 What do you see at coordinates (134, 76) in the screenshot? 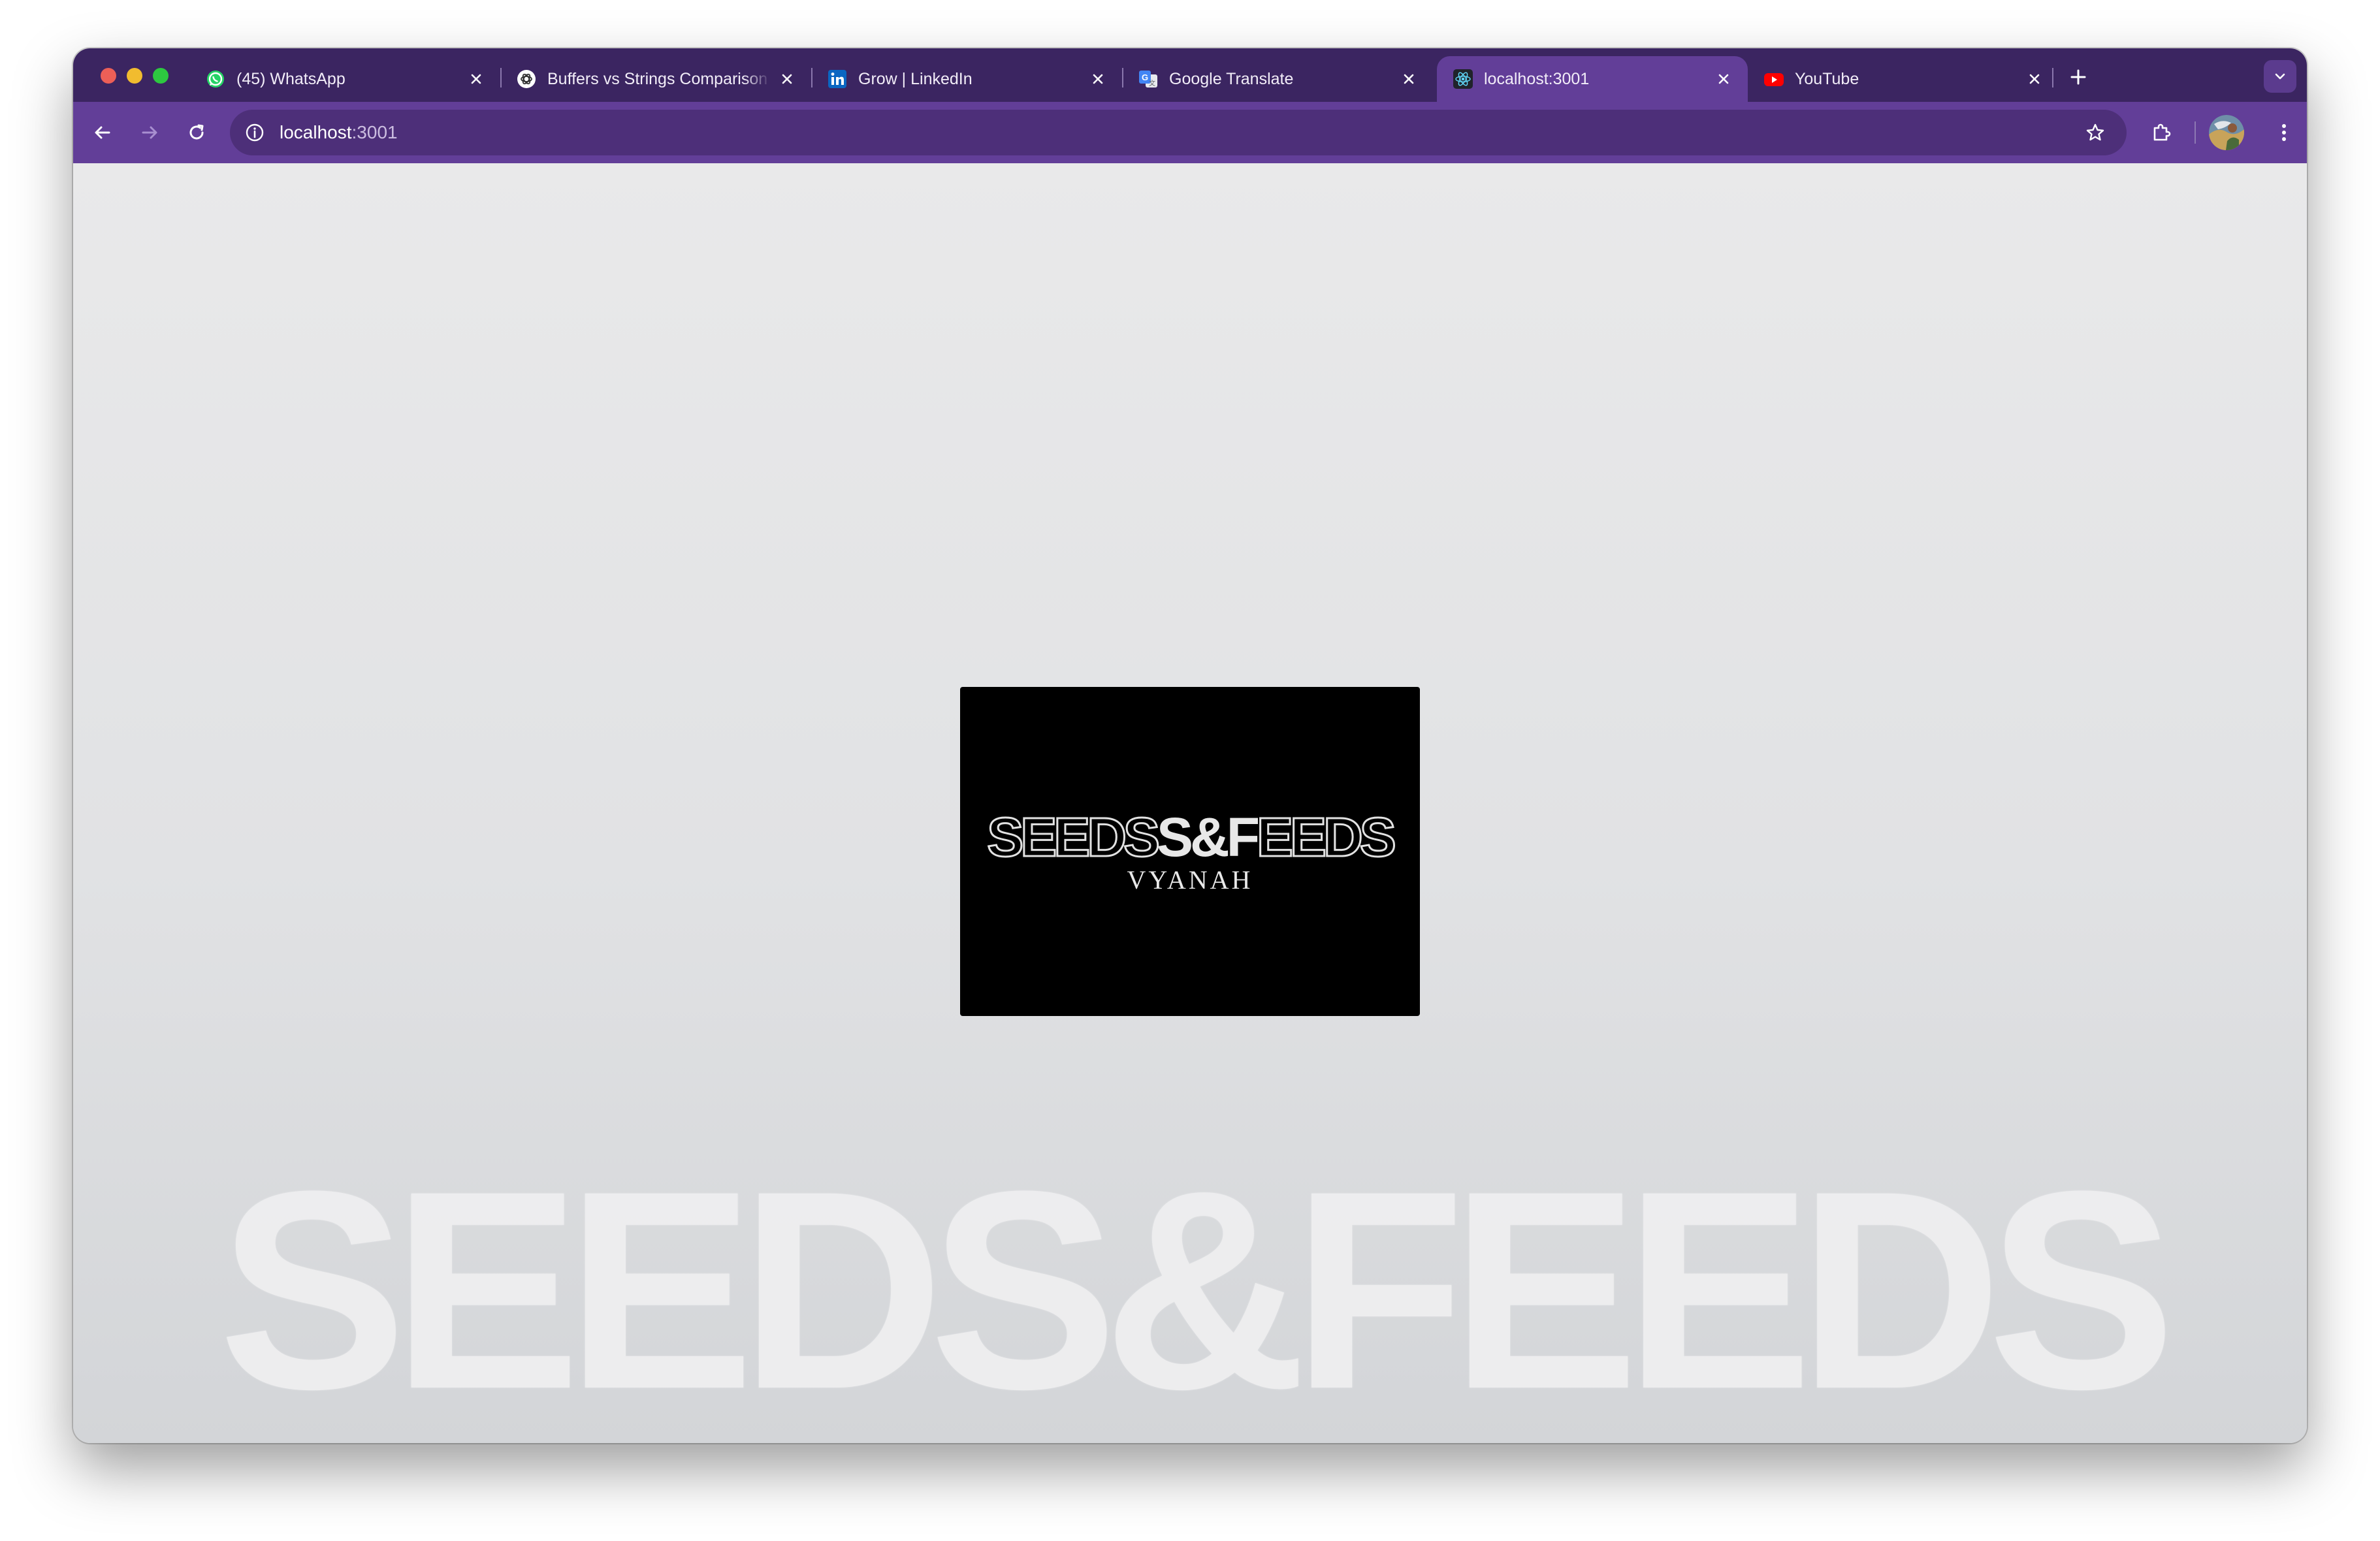
I see `minimize-window-button` at bounding box center [134, 76].